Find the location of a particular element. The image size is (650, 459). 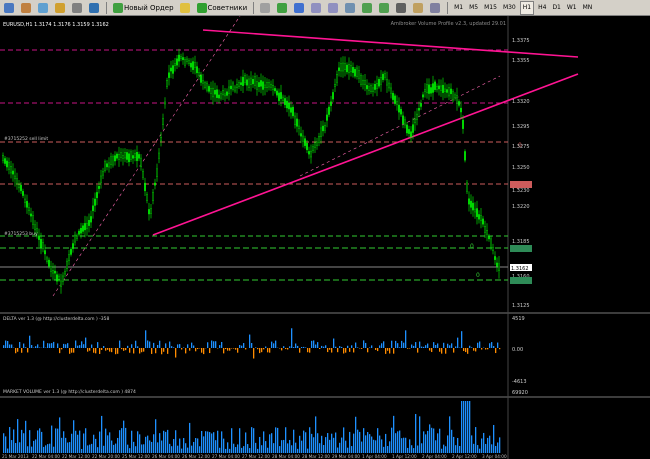

templates-button is located at coordinates (435, 7).